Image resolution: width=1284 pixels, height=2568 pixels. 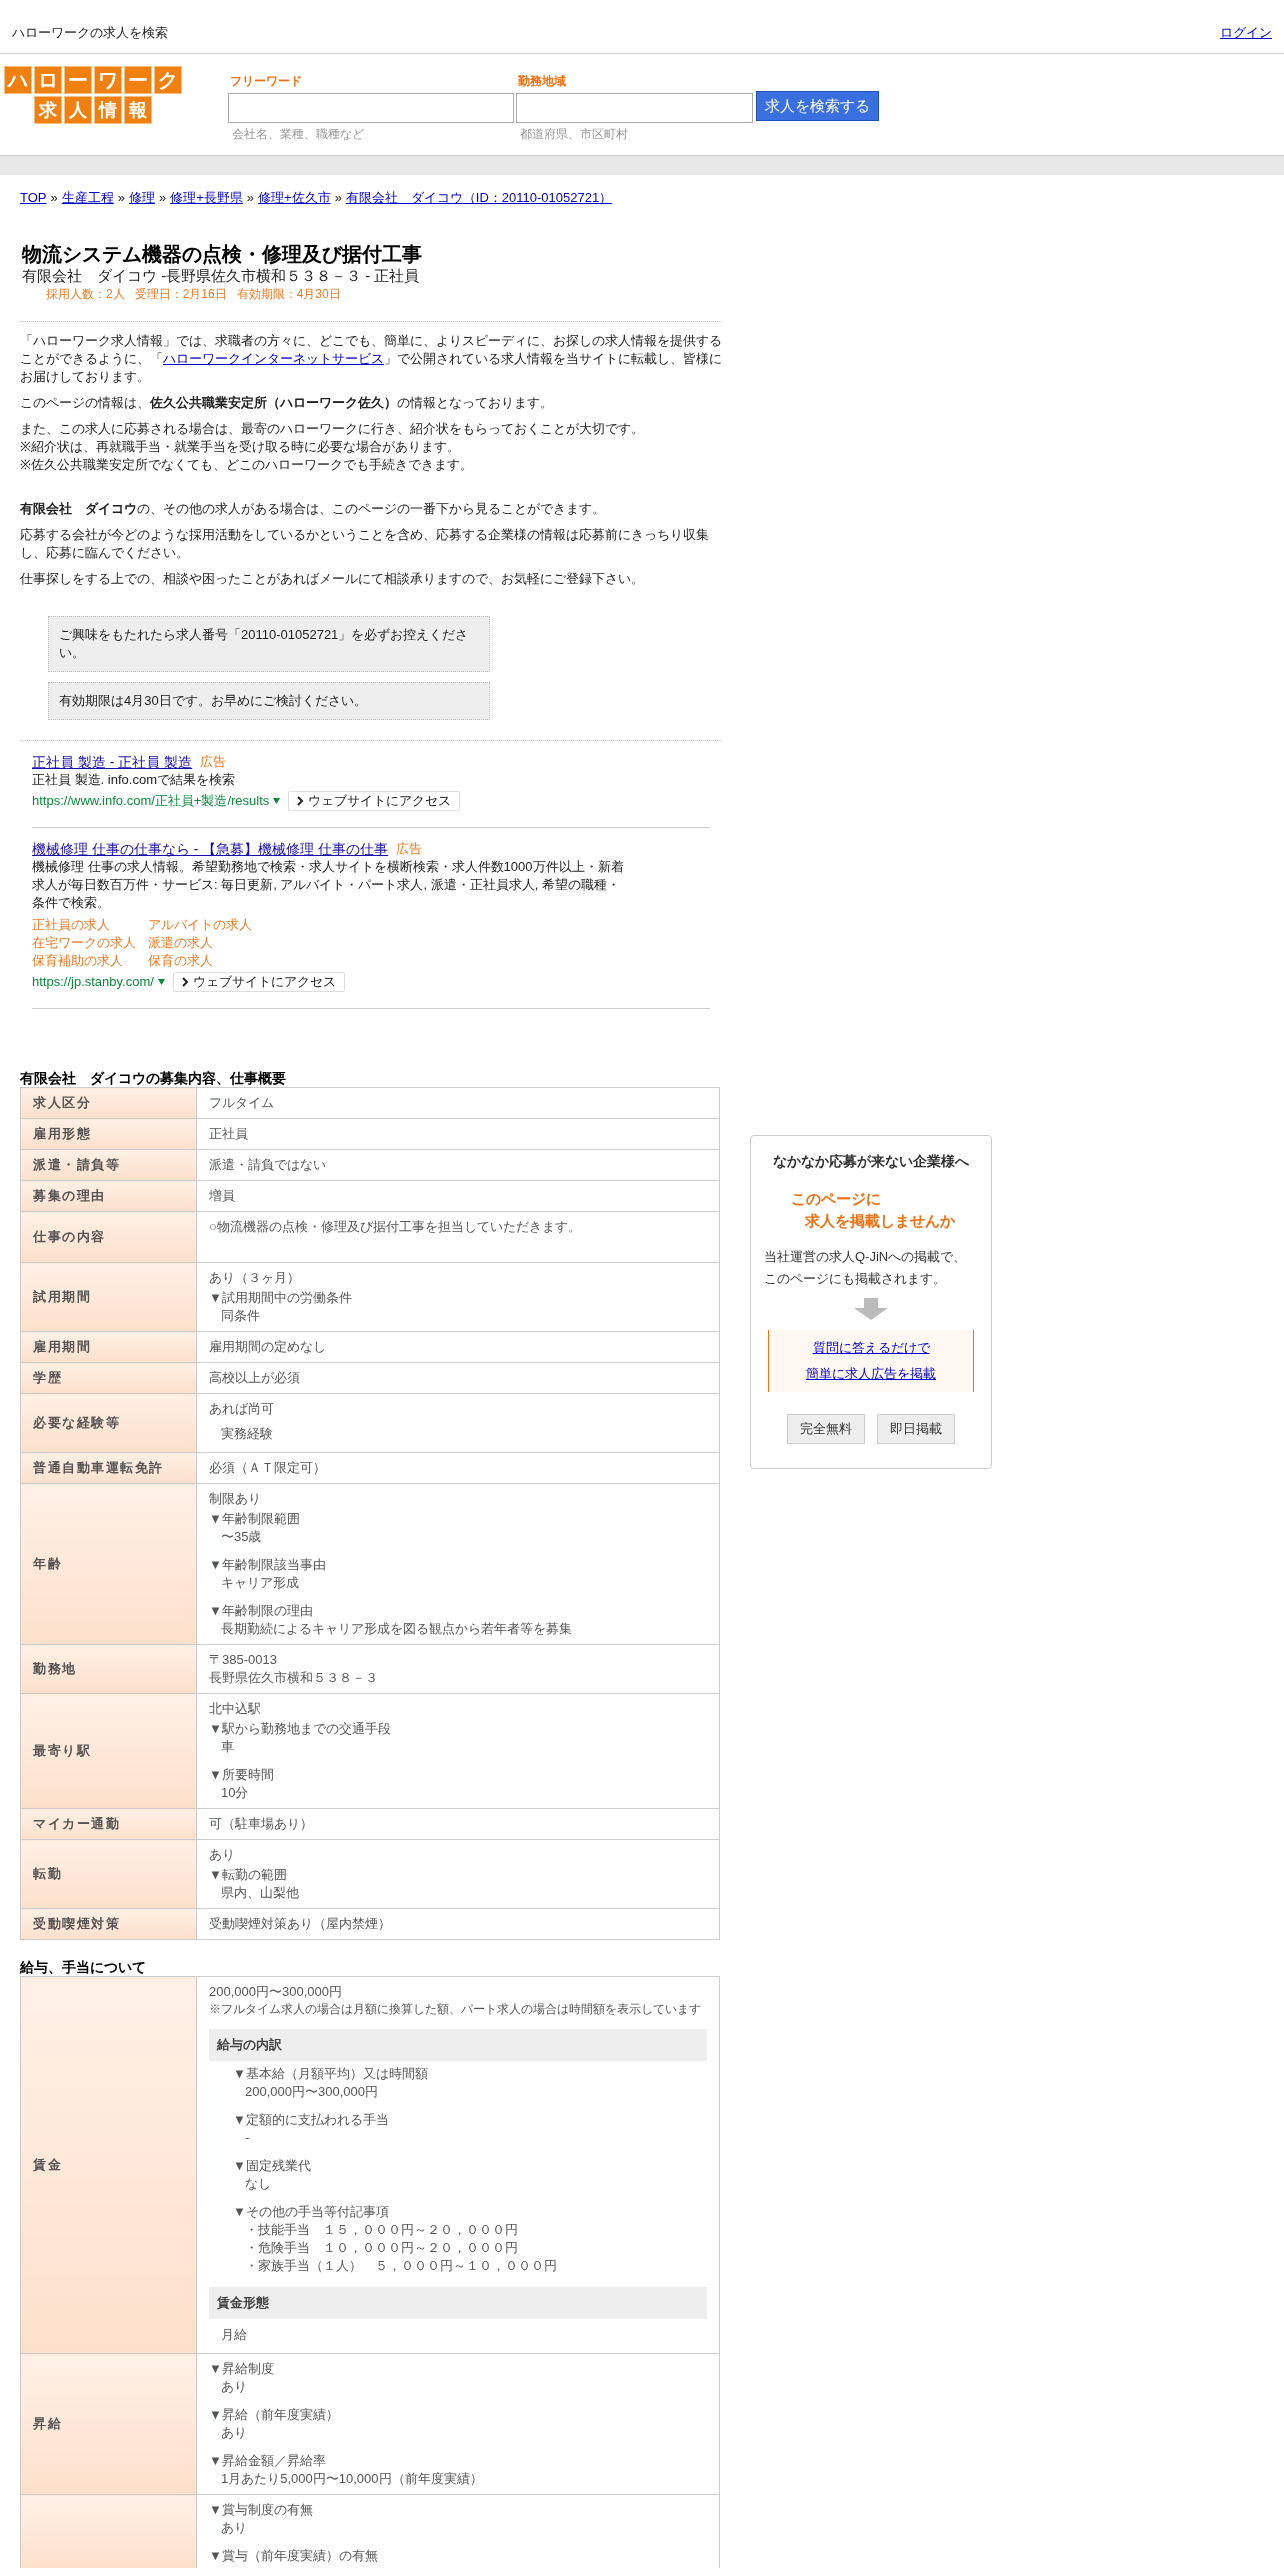 I want to click on promo-link: 質問に答えるだけで, so click(x=871, y=1348).